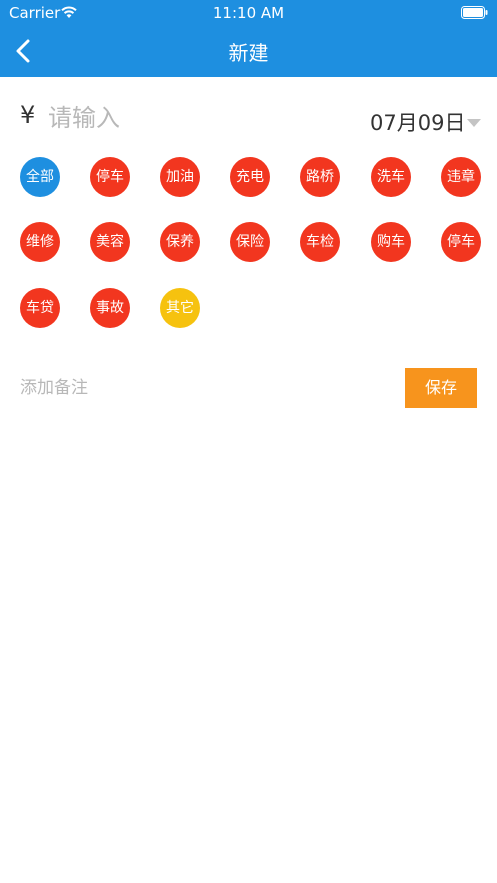 The height and width of the screenshot is (883, 497). Describe the element at coordinates (391, 242) in the screenshot. I see `category-purchase: 购车` at that location.